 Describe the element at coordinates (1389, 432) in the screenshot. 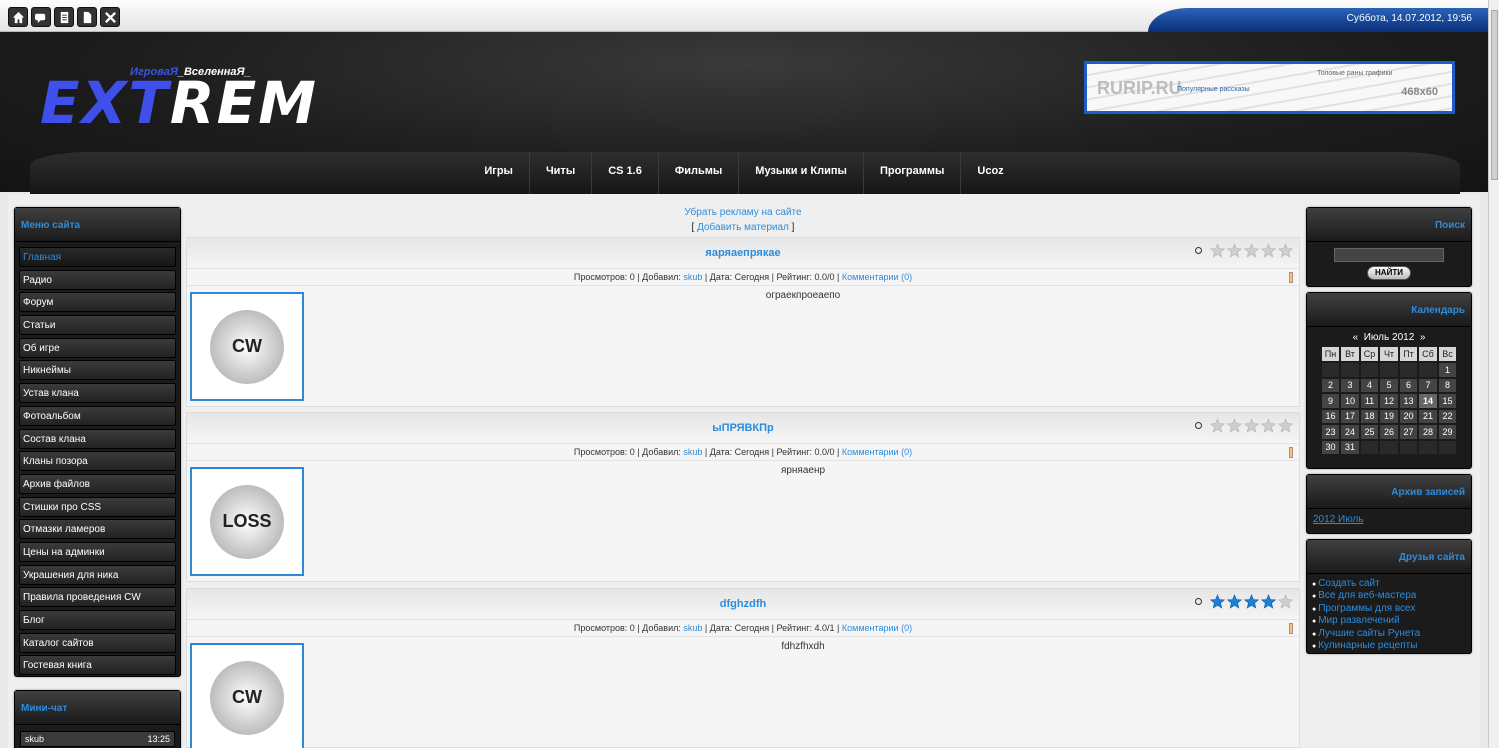

I see `calendar-day: 26` at that location.